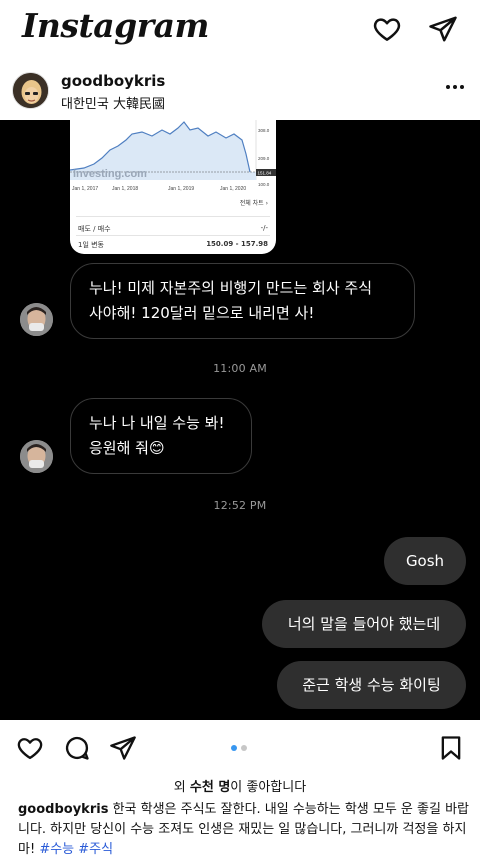 This screenshot has width=480, height=864. I want to click on hashtag: #수능, so click(56, 849).